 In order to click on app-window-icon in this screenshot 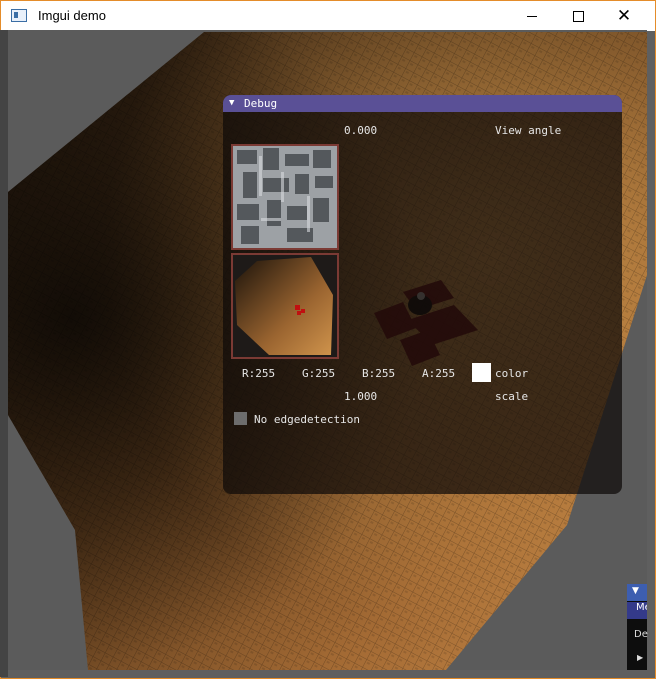, I will do `click(19, 15)`.